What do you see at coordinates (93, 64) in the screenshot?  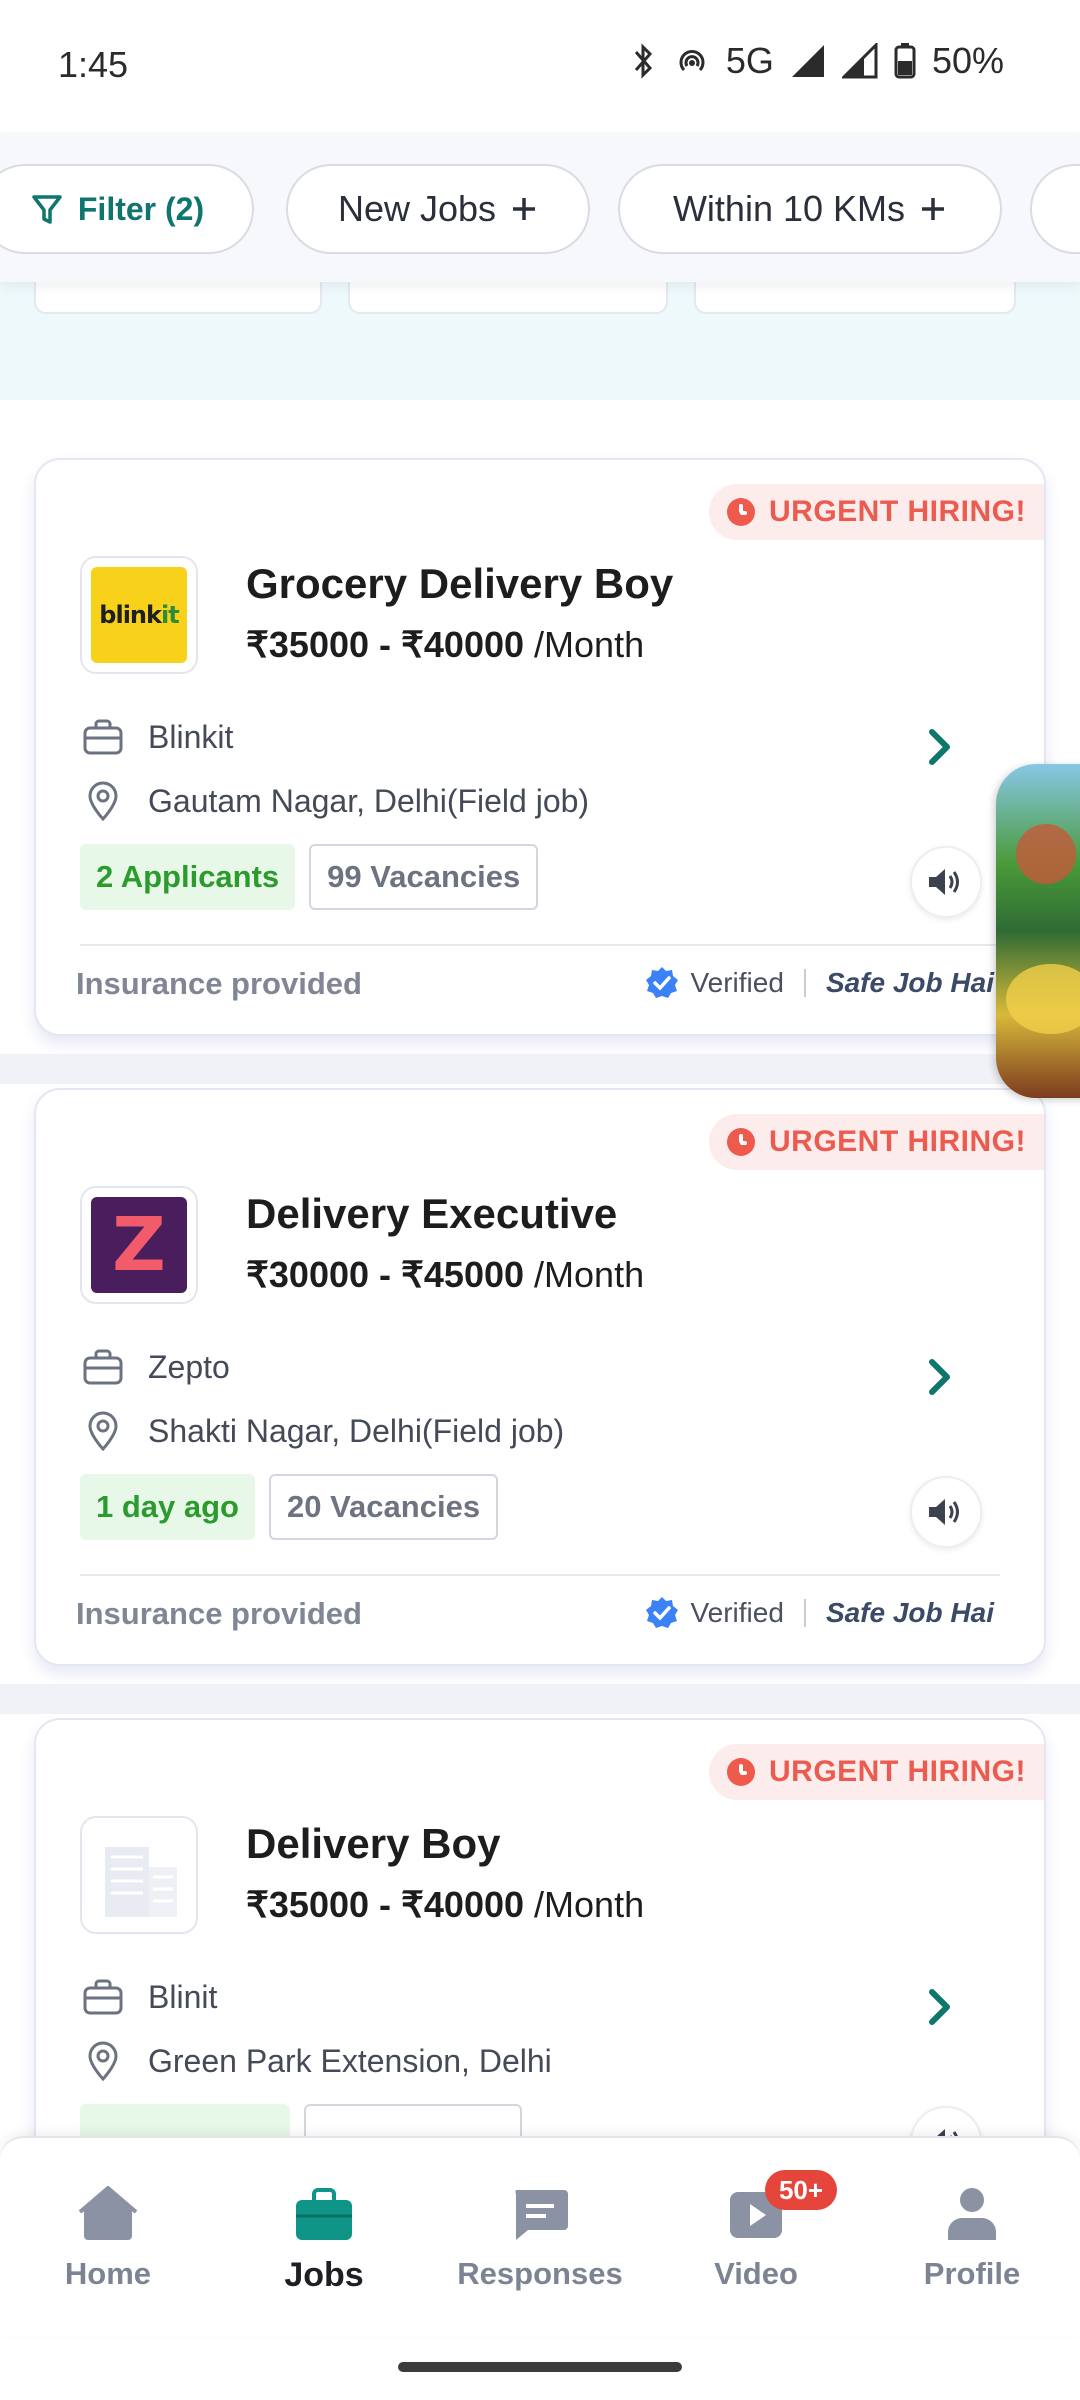 I see `status-time: 1:45` at bounding box center [93, 64].